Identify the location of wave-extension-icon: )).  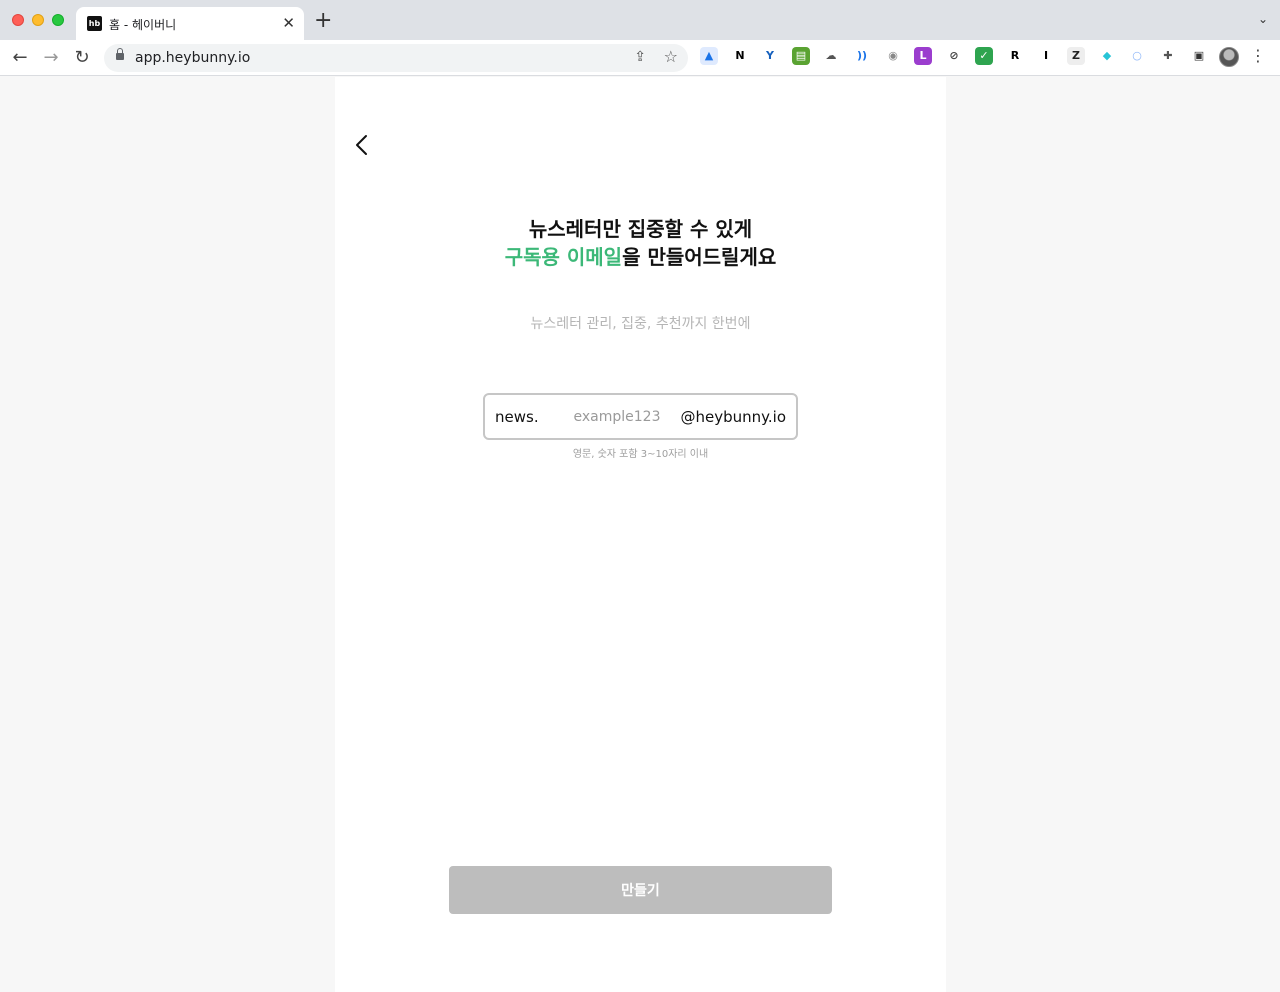
(862, 56).